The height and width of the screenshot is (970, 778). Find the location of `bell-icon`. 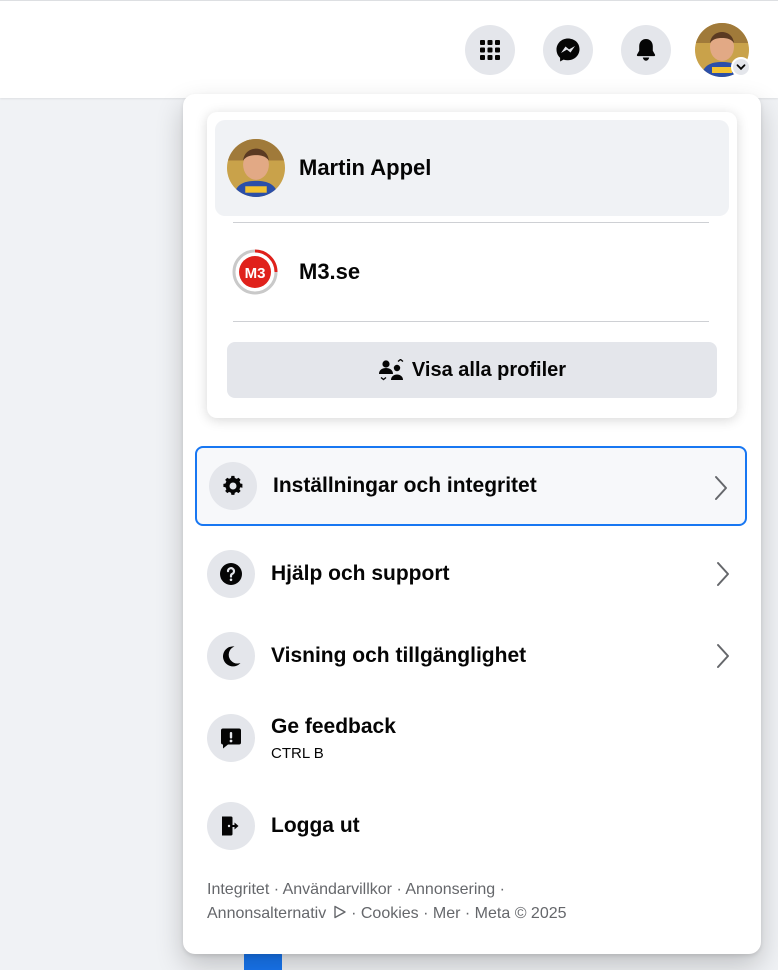

bell-icon is located at coordinates (646, 50).